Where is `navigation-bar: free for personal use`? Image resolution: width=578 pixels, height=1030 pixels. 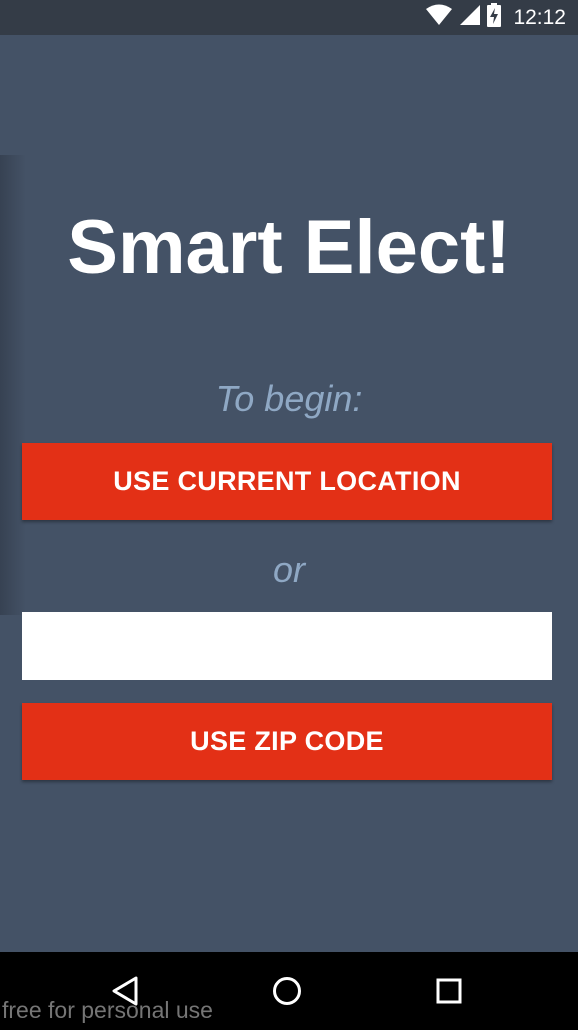 navigation-bar: free for personal use is located at coordinates (289, 991).